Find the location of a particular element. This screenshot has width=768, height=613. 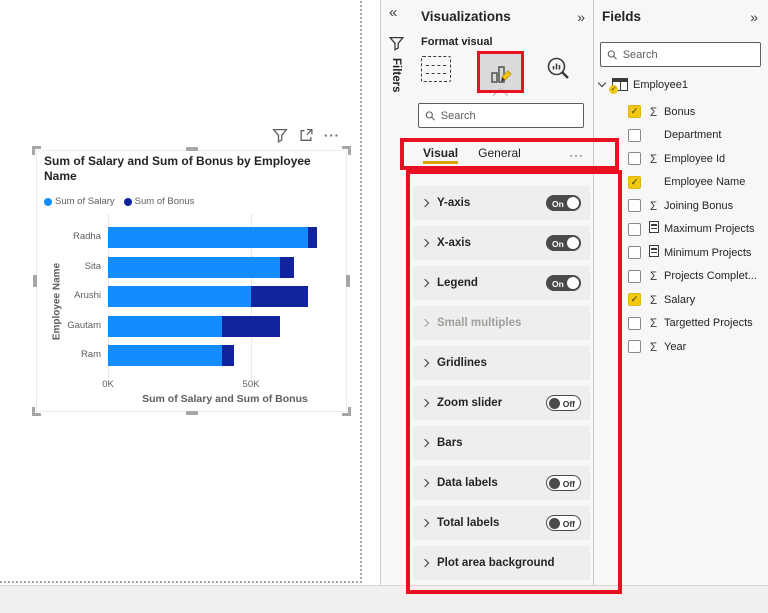

field-item-targetted-projects: Σ Targetted Projects is located at coordinates (681, 324).